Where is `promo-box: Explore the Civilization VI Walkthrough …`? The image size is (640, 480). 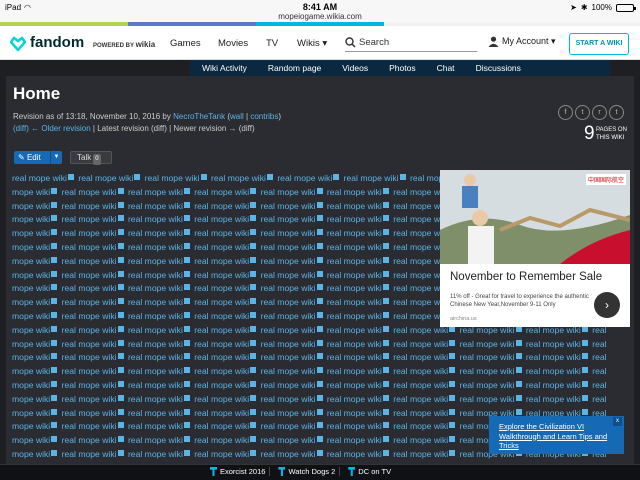 promo-box: Explore the Civilization VI Walkthrough … is located at coordinates (556, 435).